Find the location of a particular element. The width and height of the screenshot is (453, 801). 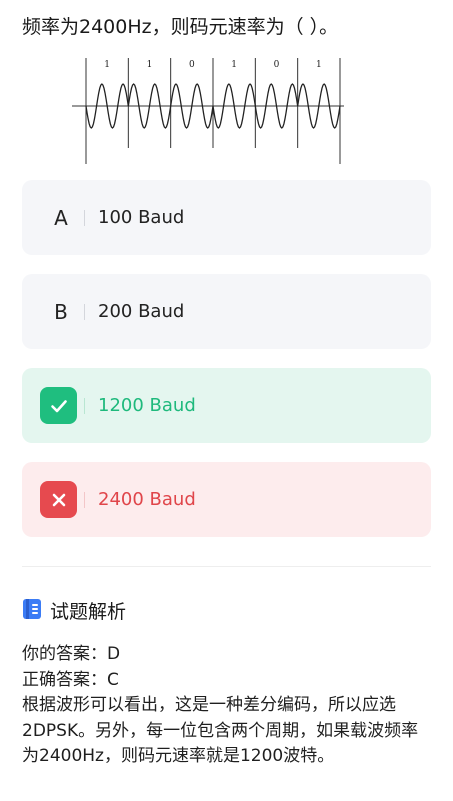

option-text: 200 Baud is located at coordinates (141, 311).